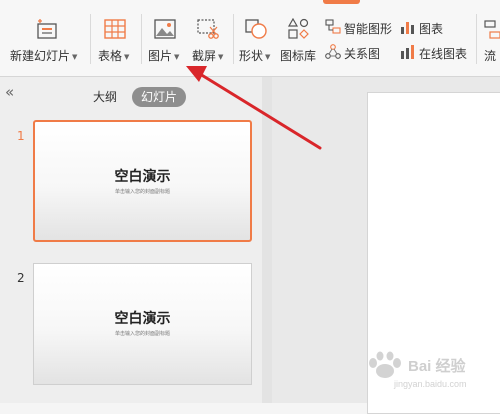 Image resolution: width=500 pixels, height=414 pixels. Describe the element at coordinates (333, 51) in the screenshot. I see `relation-graph-icon` at that location.